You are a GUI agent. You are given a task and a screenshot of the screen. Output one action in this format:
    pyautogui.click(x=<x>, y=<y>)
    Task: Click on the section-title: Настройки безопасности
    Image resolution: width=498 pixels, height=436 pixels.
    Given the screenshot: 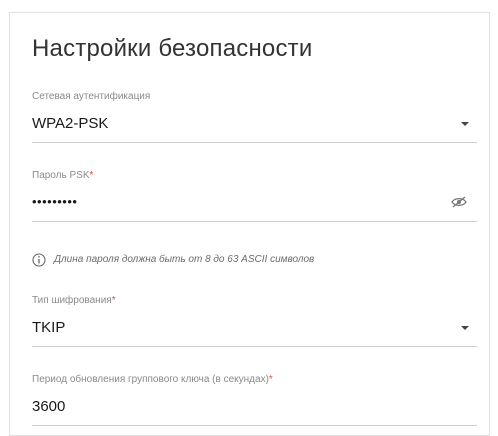 What is the action you would take?
    pyautogui.click(x=172, y=48)
    